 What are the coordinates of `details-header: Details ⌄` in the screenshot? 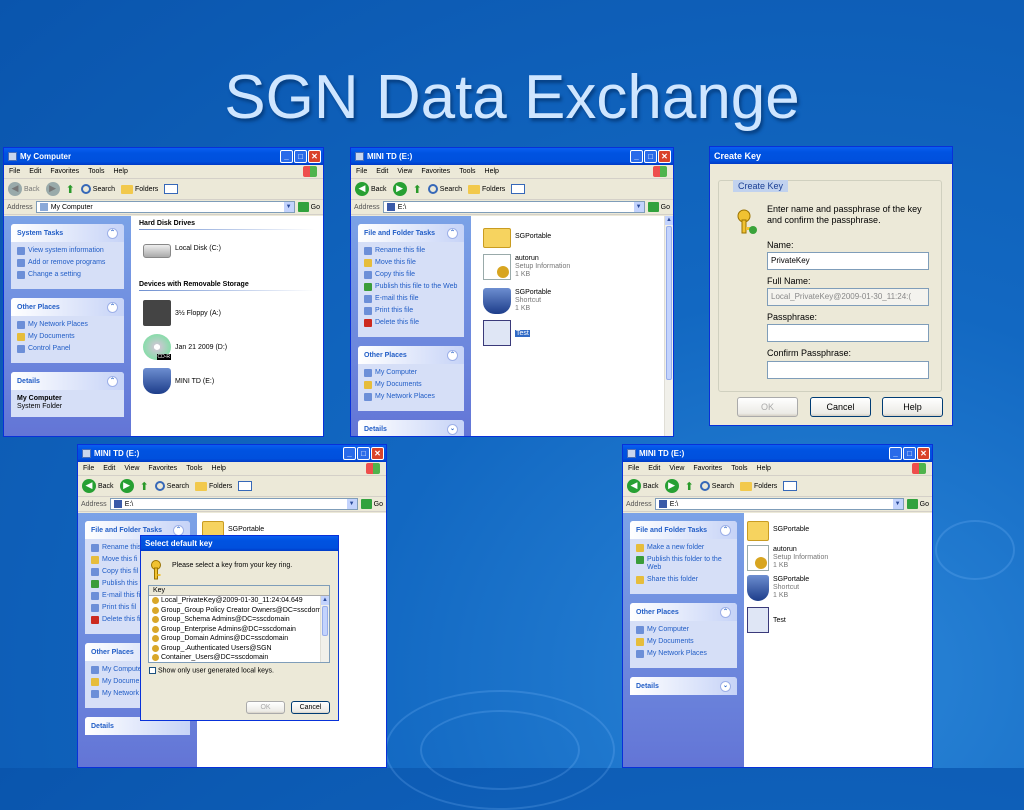 It's located at (411, 428).